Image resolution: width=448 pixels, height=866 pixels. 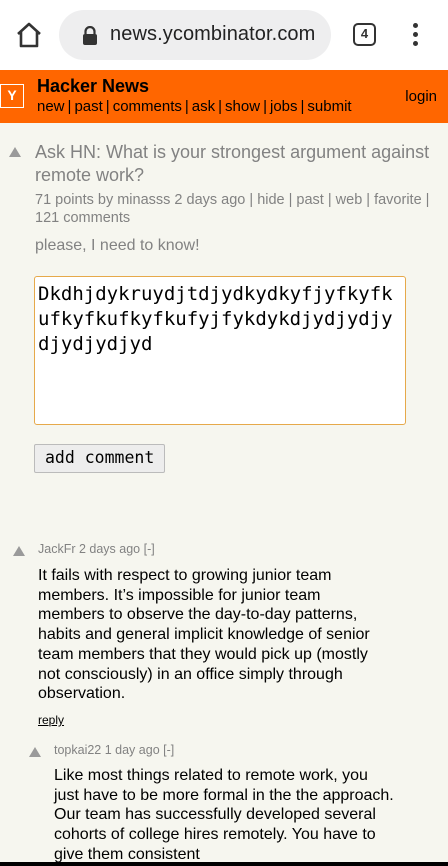 What do you see at coordinates (284, 106) in the screenshot?
I see `nav-jobs: jobs` at bounding box center [284, 106].